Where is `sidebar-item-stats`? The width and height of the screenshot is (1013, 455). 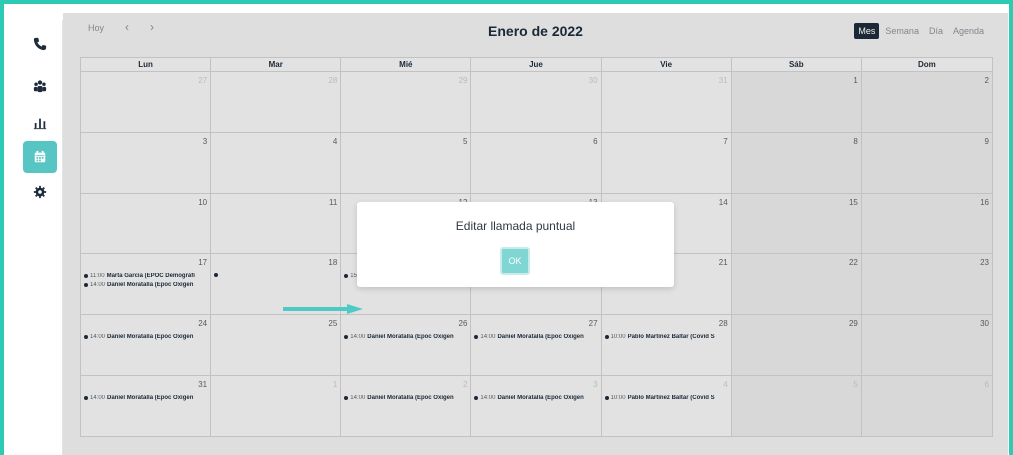 sidebar-item-stats is located at coordinates (40, 123).